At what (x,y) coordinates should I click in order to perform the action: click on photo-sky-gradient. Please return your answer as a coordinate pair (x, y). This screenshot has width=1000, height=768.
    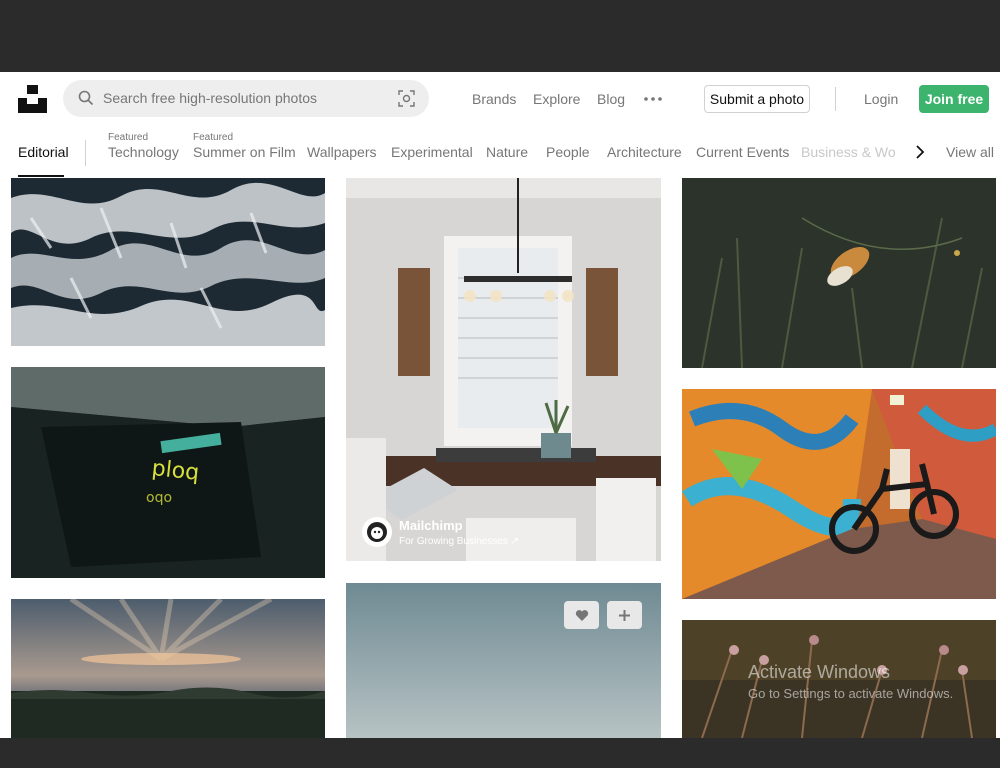
    Looking at the image, I should click on (503, 660).